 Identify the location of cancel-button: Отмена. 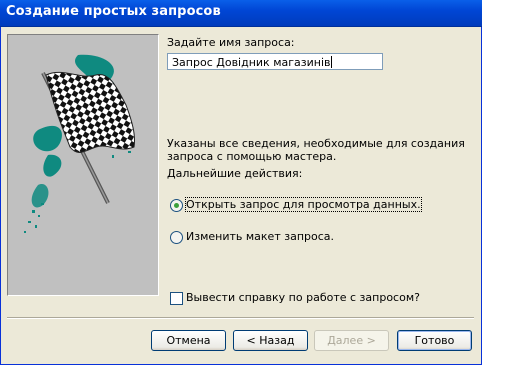
(188, 340).